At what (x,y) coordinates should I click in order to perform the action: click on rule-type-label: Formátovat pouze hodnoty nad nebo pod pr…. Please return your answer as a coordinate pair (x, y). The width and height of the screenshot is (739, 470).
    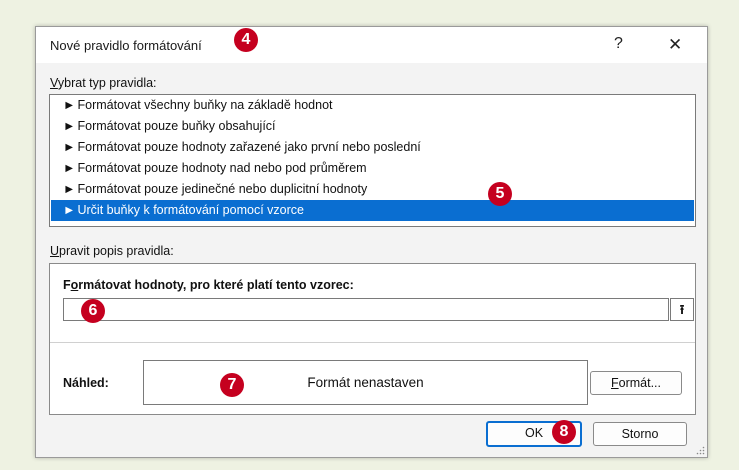
    Looking at the image, I should click on (222, 168).